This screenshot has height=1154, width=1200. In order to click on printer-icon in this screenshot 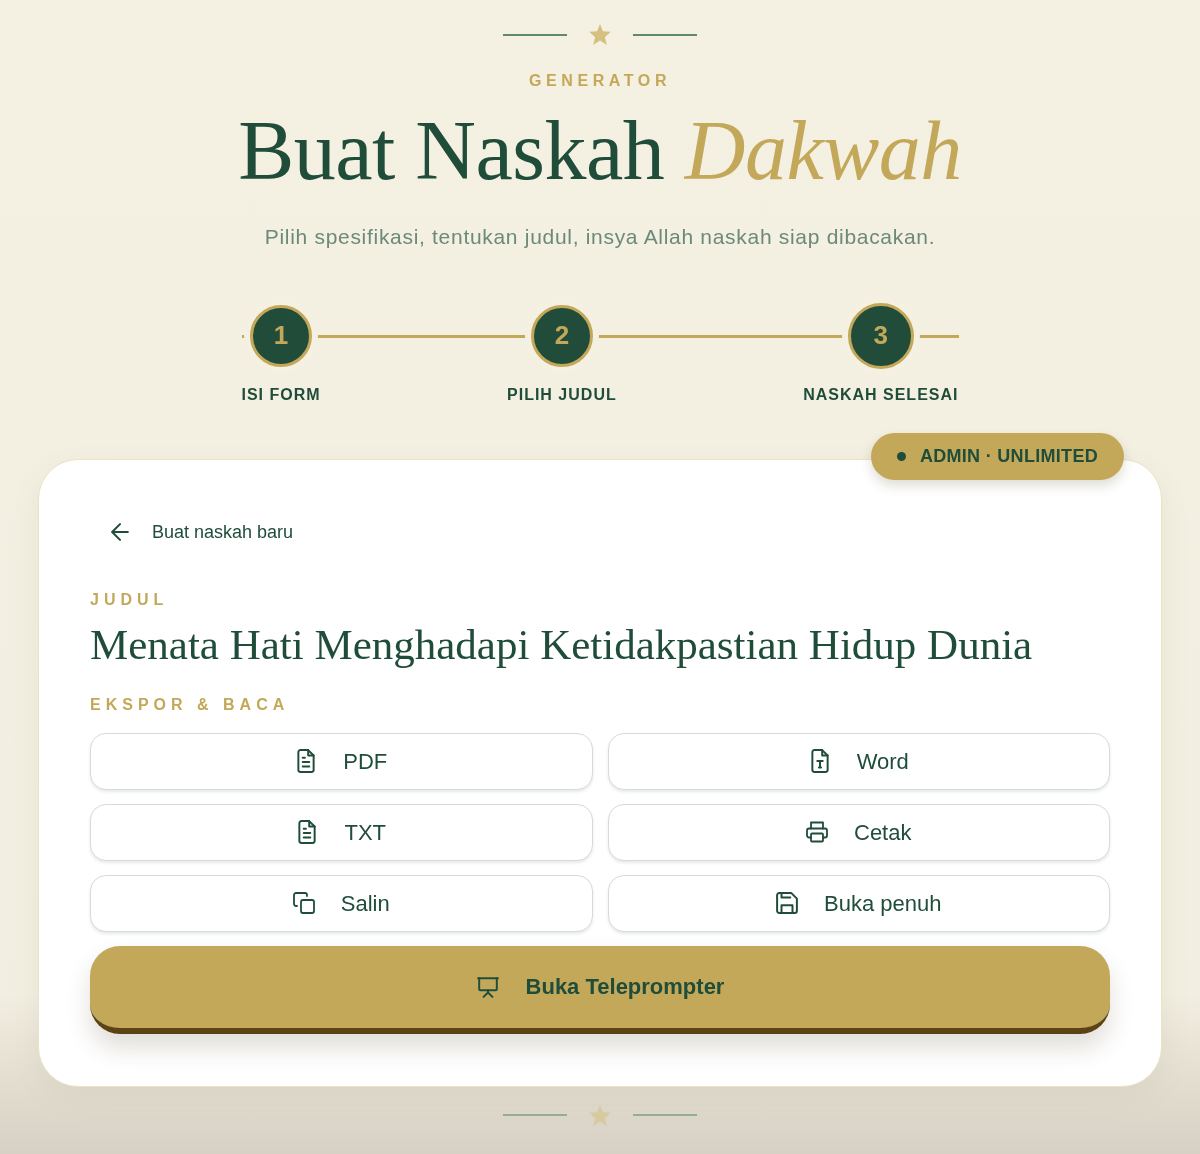, I will do `click(817, 832)`.